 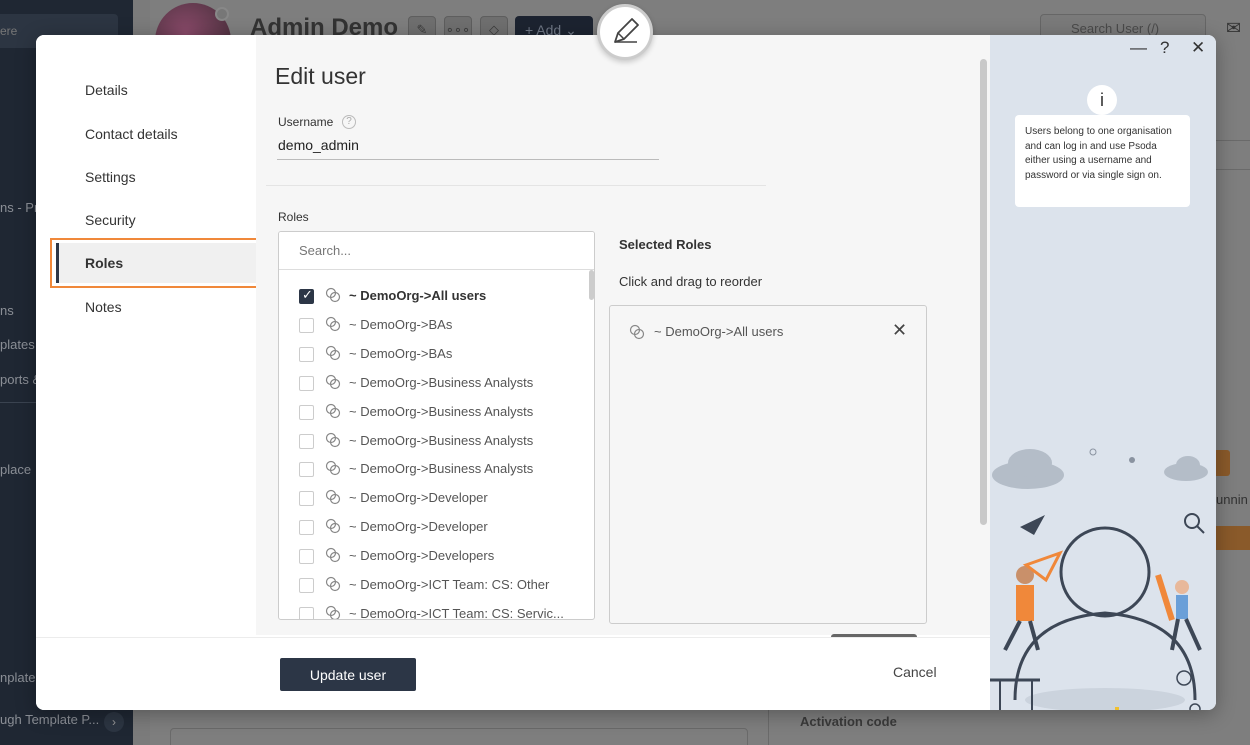 What do you see at coordinates (516, 185) in the screenshot?
I see `section-divider` at bounding box center [516, 185].